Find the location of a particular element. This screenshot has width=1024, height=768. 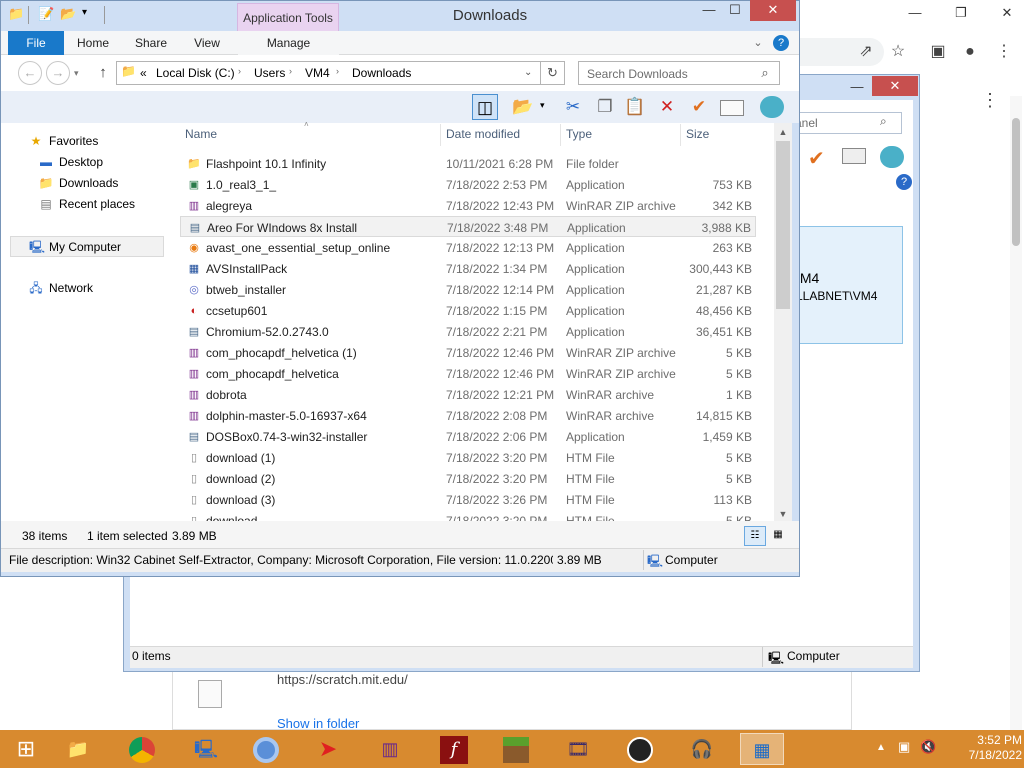

show-in-folder-link: Show in folder is located at coordinates (318, 723).